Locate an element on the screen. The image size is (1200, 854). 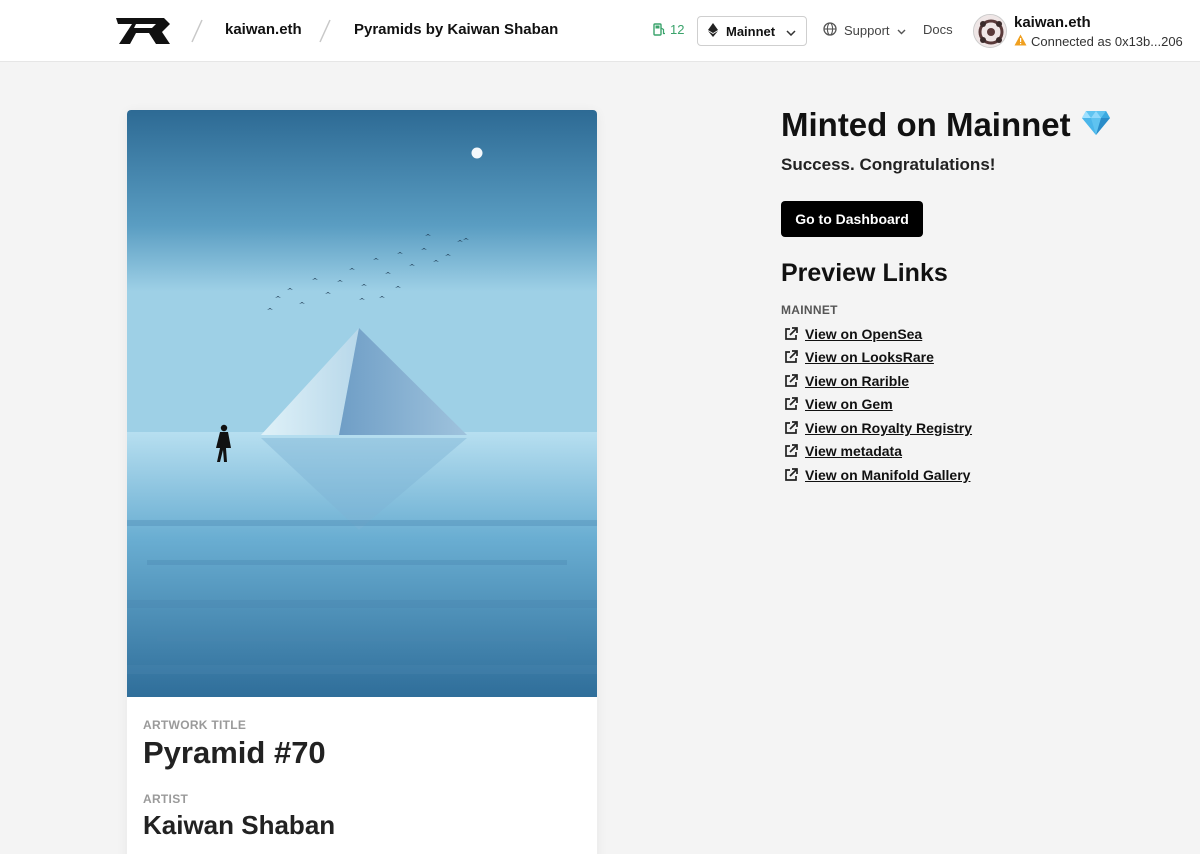
preview-links-heading: Preview Links is located at coordinates (864, 273).